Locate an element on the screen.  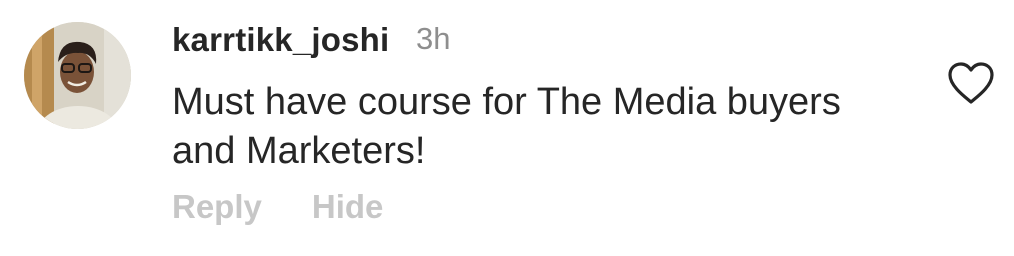
reply-button: Reply is located at coordinates (217, 207).